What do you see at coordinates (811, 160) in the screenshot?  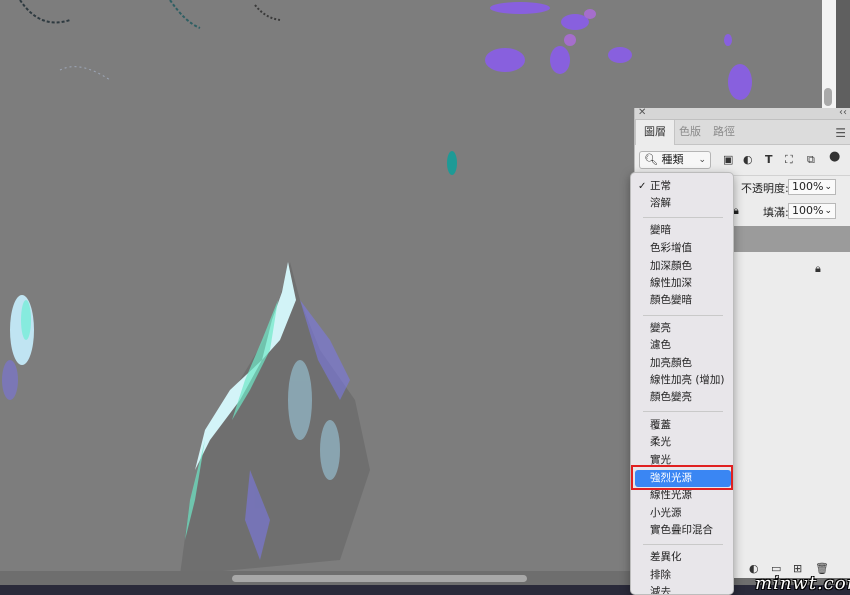 I see `smart-object-filter-icon: ⧉` at bounding box center [811, 160].